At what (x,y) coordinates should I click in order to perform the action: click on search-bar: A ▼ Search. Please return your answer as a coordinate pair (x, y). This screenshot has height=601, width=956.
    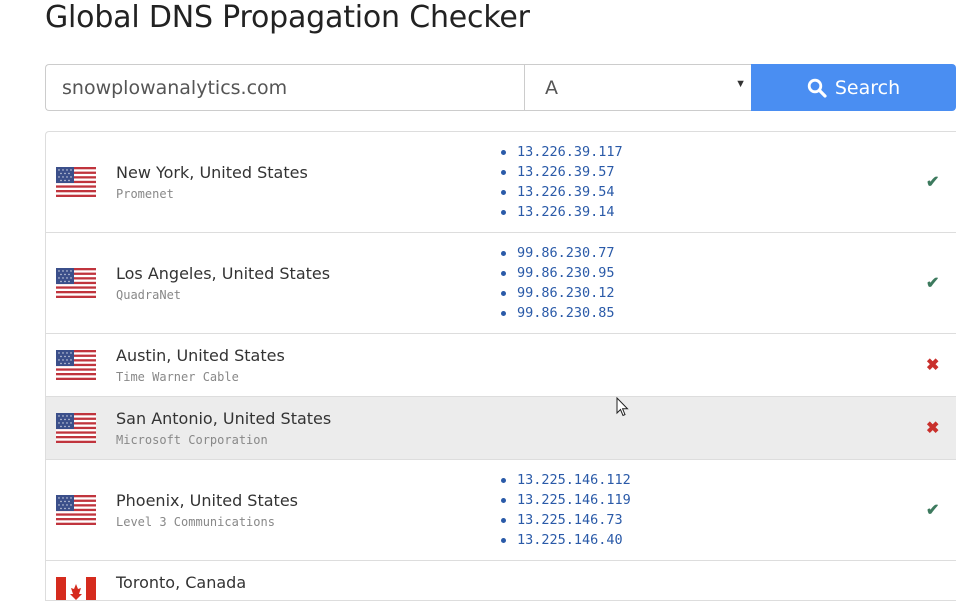
    Looking at the image, I should click on (500, 87).